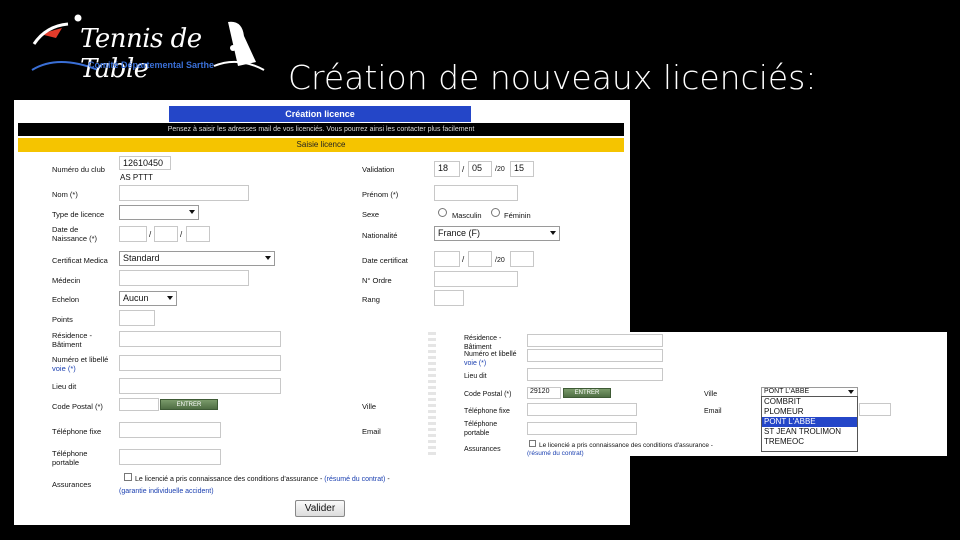 The image size is (960, 540). I want to click on zoom-assurances-label: Assurances, so click(482, 449).